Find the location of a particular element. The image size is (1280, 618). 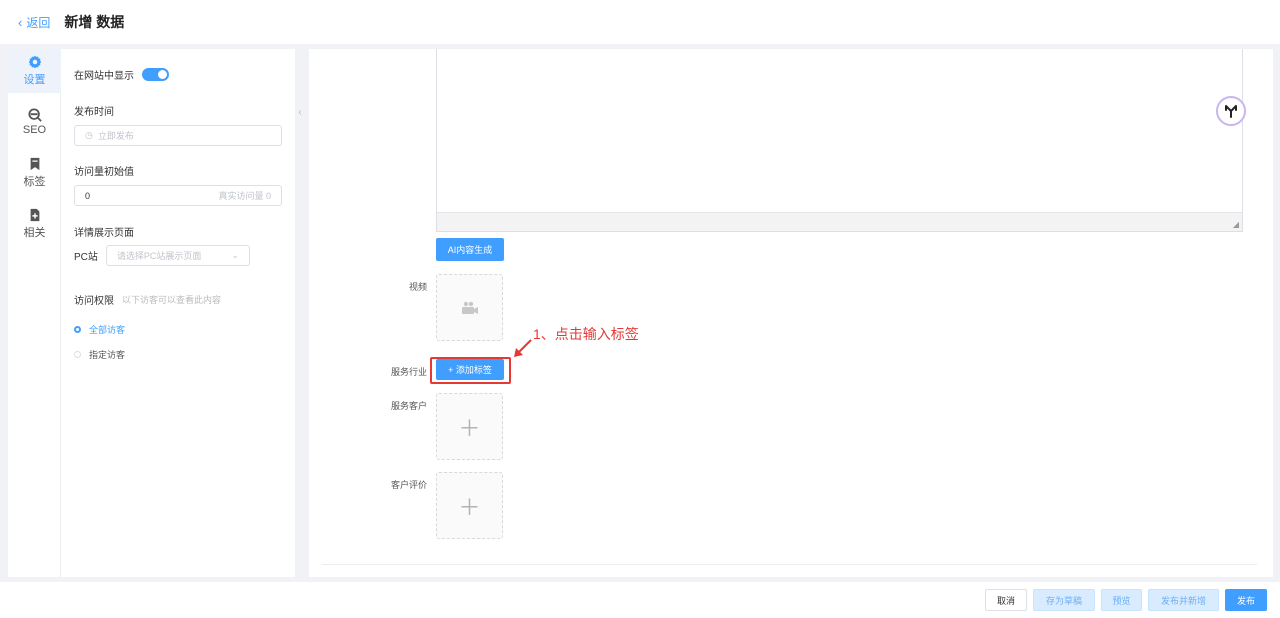

access-option-label: 全部访客 is located at coordinates (107, 330).